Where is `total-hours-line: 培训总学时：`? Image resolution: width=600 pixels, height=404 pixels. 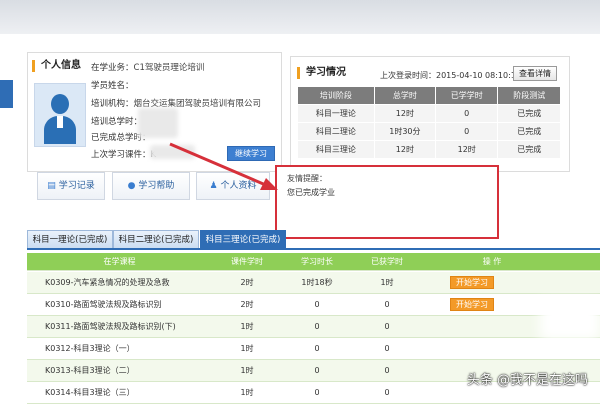
total-hours-line: 培训总学时： is located at coordinates (117, 122).